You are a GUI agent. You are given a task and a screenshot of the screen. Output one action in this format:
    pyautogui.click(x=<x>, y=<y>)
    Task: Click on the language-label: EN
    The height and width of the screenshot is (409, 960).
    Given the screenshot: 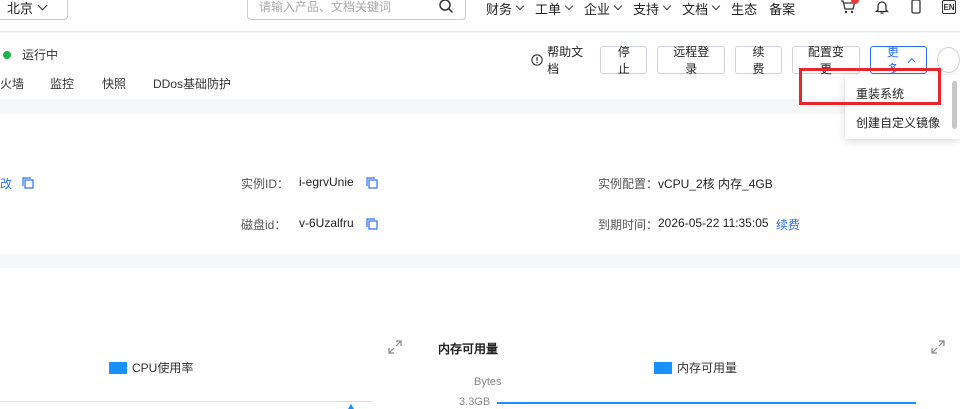 What is the action you would take?
    pyautogui.click(x=949, y=7)
    